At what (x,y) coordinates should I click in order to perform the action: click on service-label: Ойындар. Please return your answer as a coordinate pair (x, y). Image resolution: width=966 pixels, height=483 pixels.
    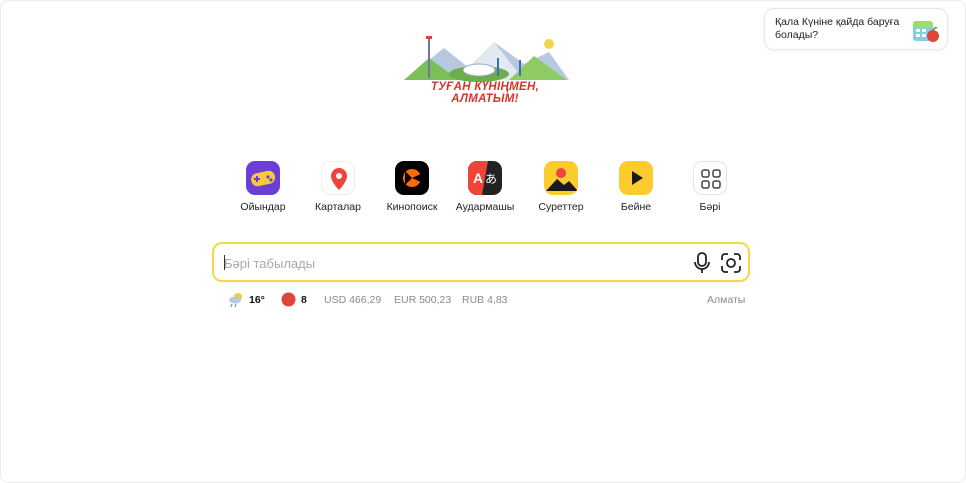
    Looking at the image, I should click on (263, 207).